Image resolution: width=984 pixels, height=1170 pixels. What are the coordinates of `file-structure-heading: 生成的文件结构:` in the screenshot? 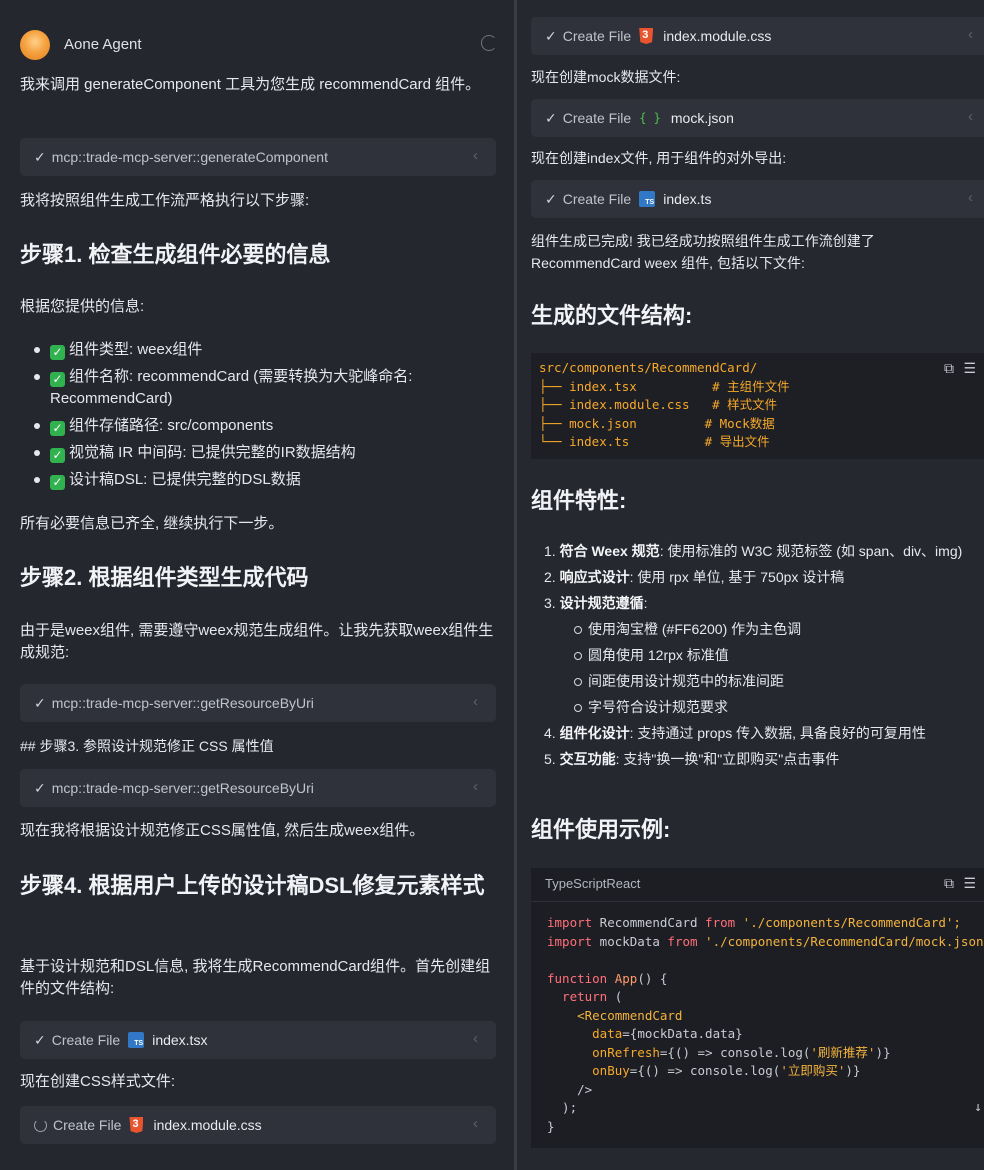 It's located at (612, 315).